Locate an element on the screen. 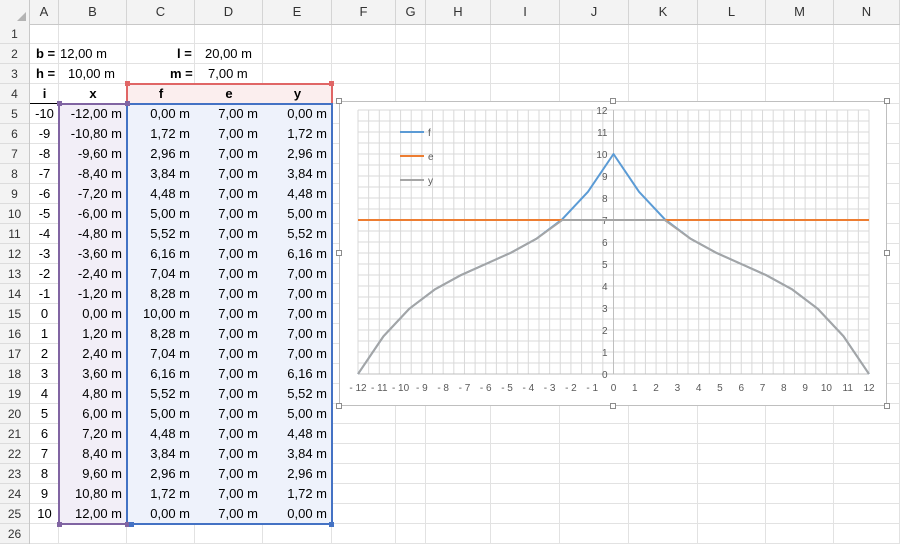 Image resolution: width=900 pixels, height=544 pixels. param-m-value: 7,00 m is located at coordinates (238, 74).